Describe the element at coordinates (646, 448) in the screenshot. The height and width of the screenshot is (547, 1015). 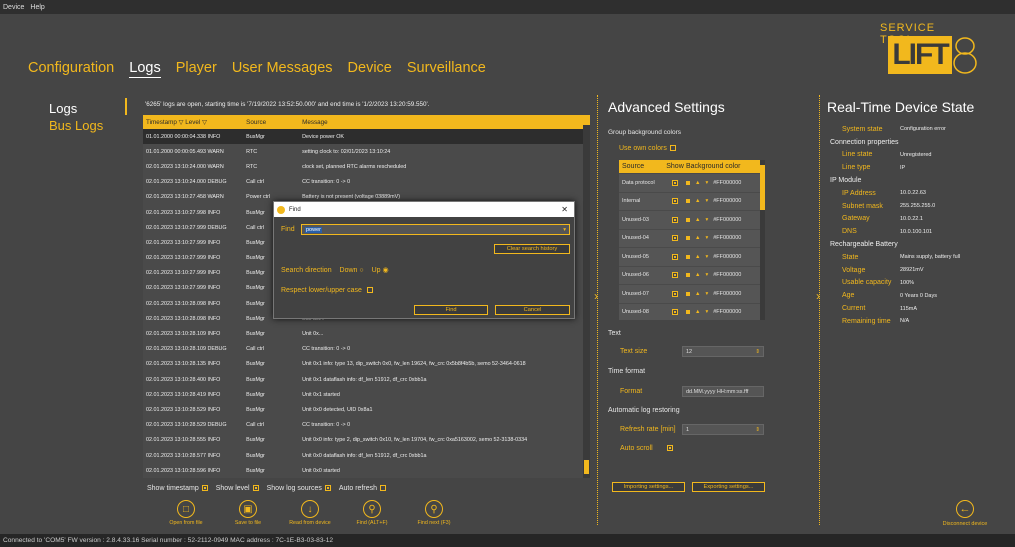
I see `auto-scroll-option: Auto scroll` at that location.